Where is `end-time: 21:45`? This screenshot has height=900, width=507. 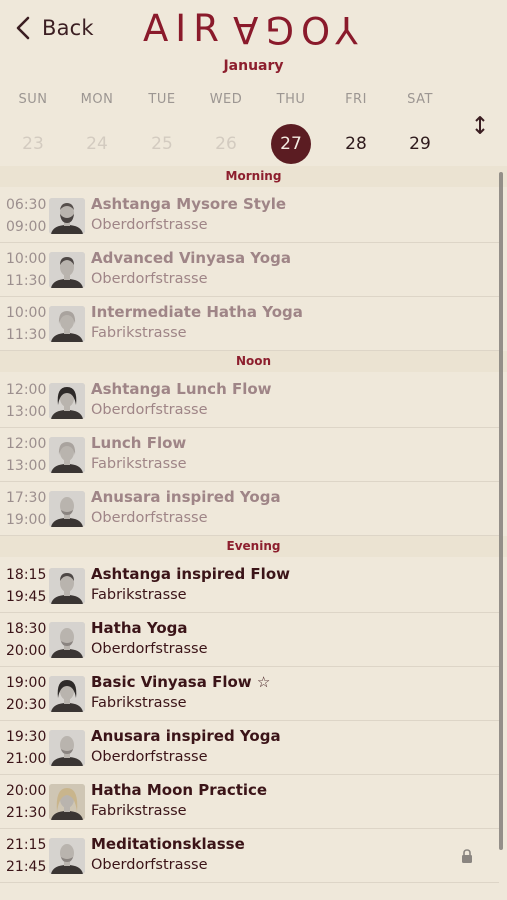
end-time: 21:45 is located at coordinates (26, 867).